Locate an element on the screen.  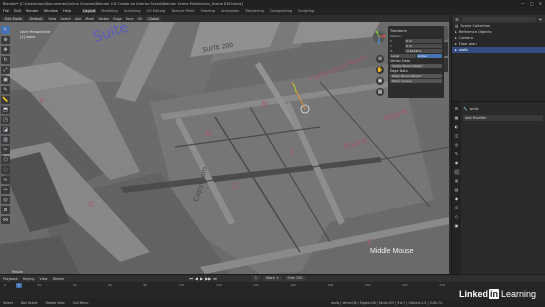
tab-animation: Animation is located at coordinates (230, 11).